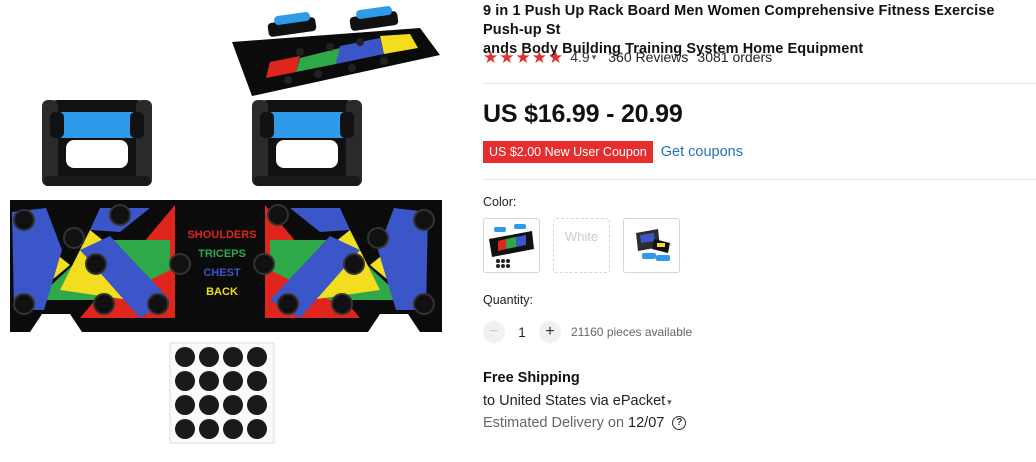 The height and width of the screenshot is (462, 1036). I want to click on rating-row: ★ ★ ★ ★ ★ 4.9 ▾ 360 Reviews 3081 orders, so click(632, 57).